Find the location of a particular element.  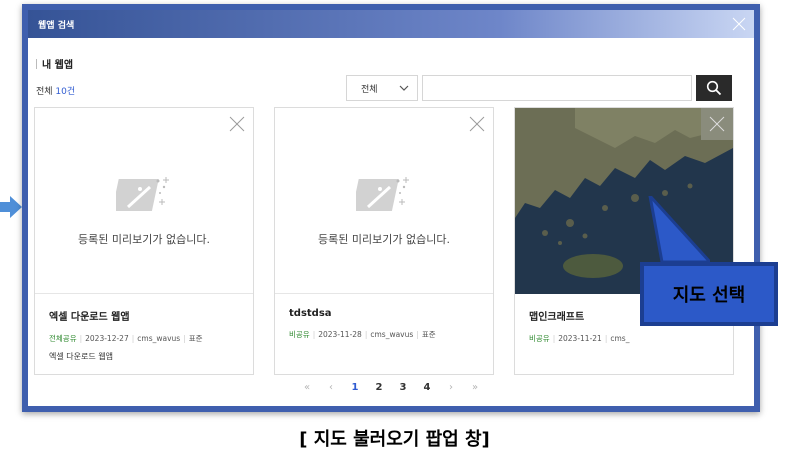

search-button is located at coordinates (714, 88).